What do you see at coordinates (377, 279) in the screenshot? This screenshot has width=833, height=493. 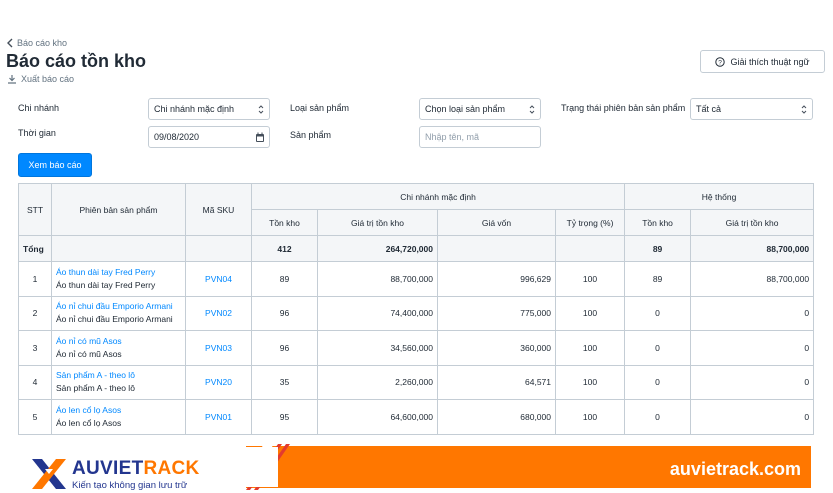 I see `row-stock-value: 88,700,000` at bounding box center [377, 279].